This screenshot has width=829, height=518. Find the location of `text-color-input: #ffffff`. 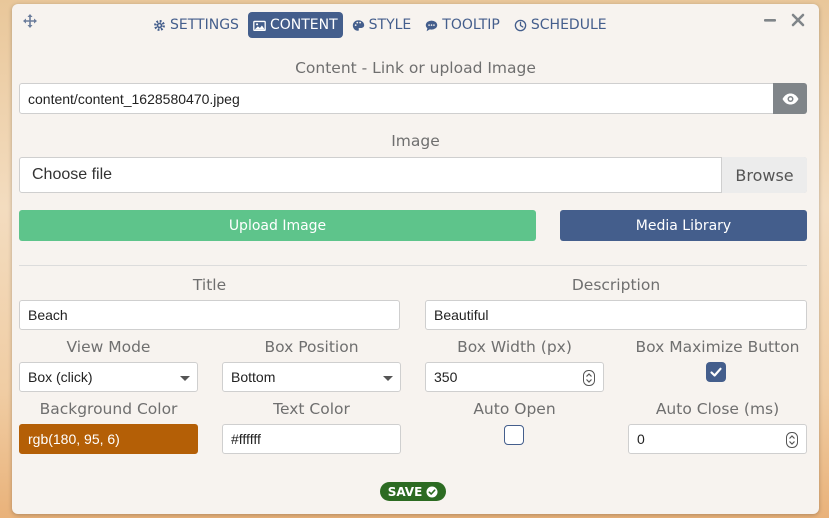

text-color-input: #ffffff is located at coordinates (311, 439).